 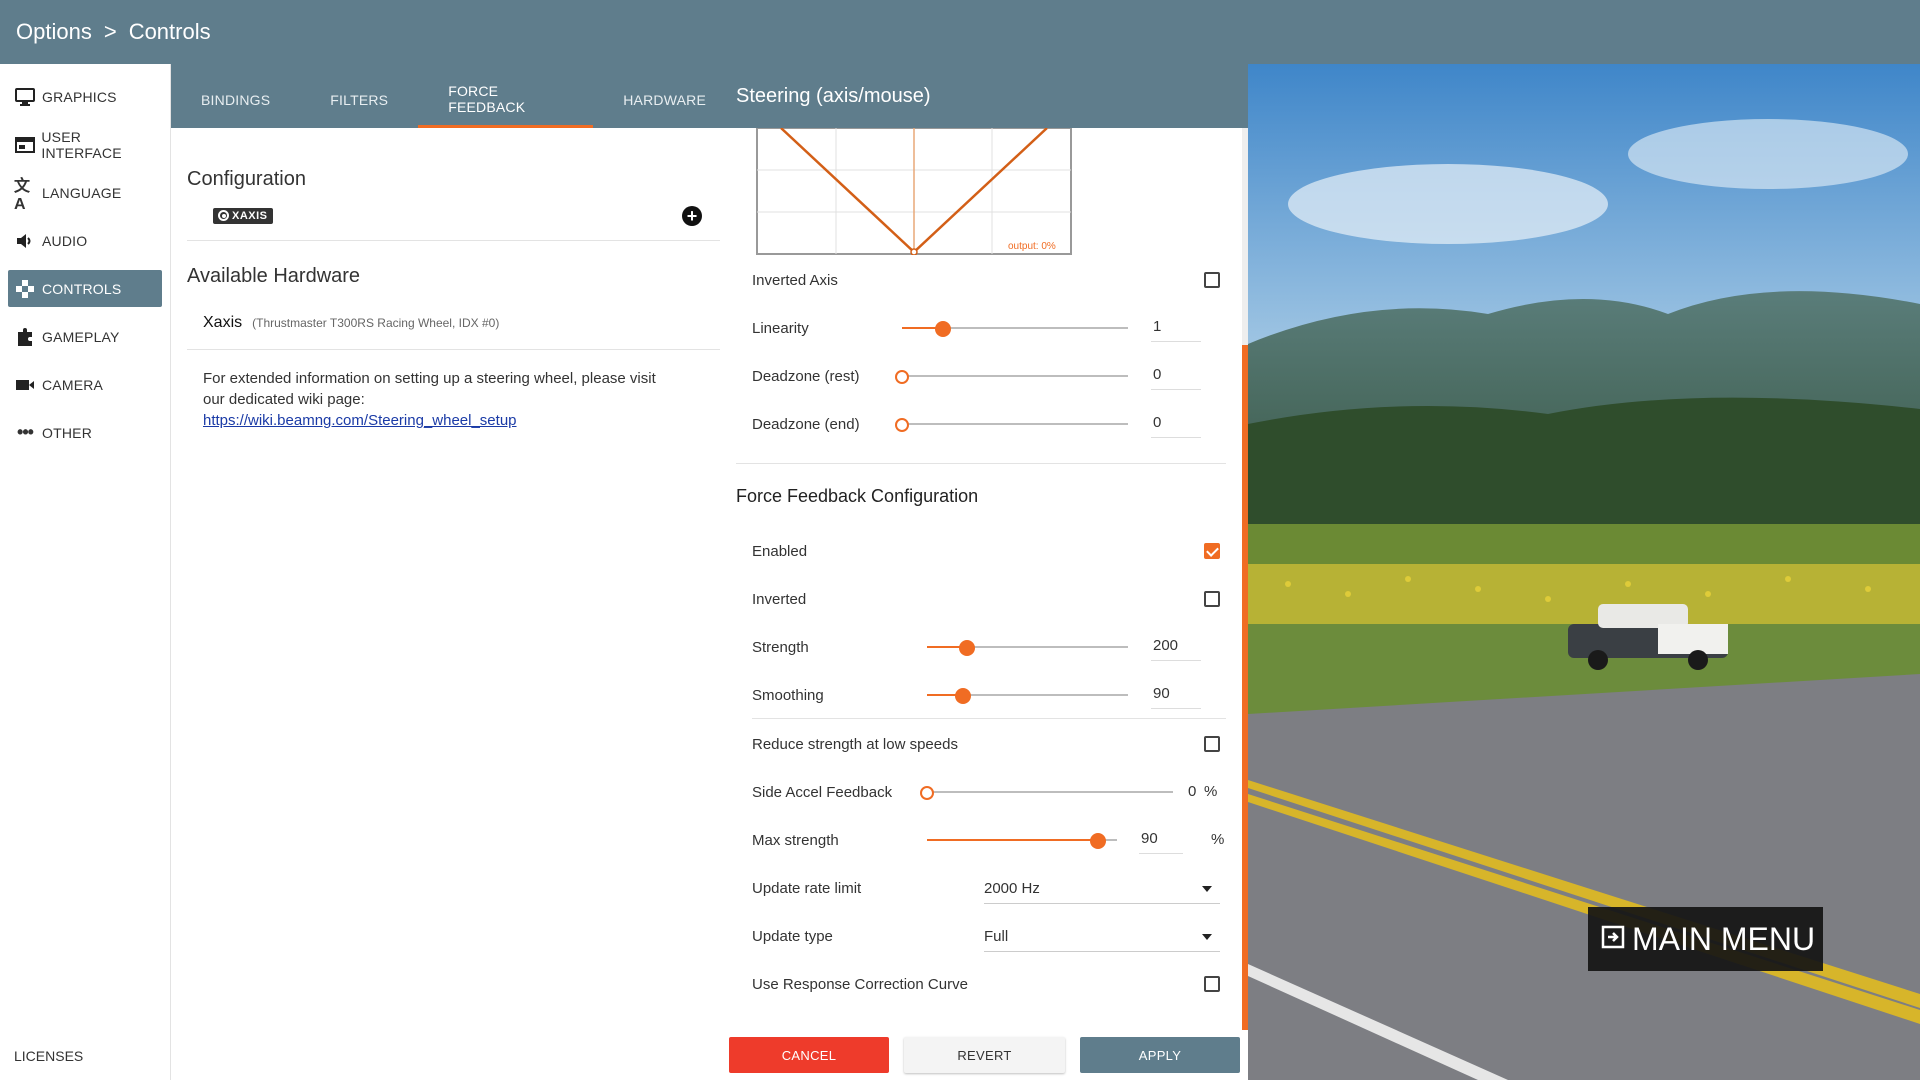 What do you see at coordinates (806, 424) in the screenshot?
I see `deadzone-end-label: Deadzone (end)` at bounding box center [806, 424].